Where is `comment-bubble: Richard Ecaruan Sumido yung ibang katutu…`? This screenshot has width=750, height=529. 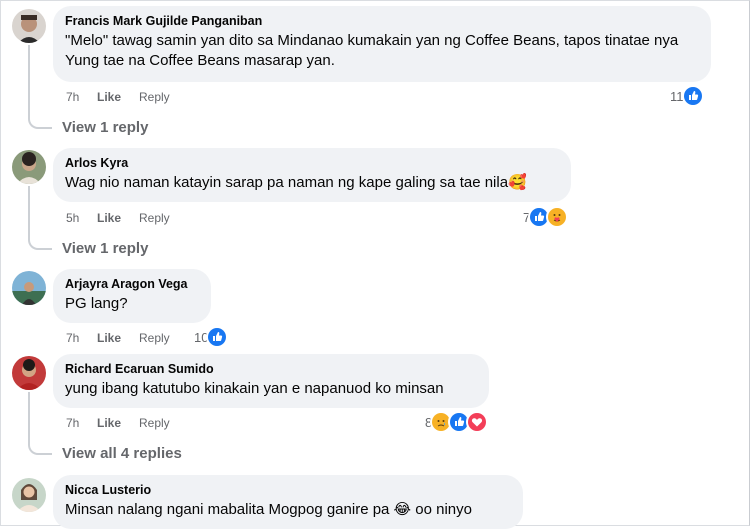
comment-bubble: Richard Ecaruan Sumido yung ibang katutu… is located at coordinates (271, 381).